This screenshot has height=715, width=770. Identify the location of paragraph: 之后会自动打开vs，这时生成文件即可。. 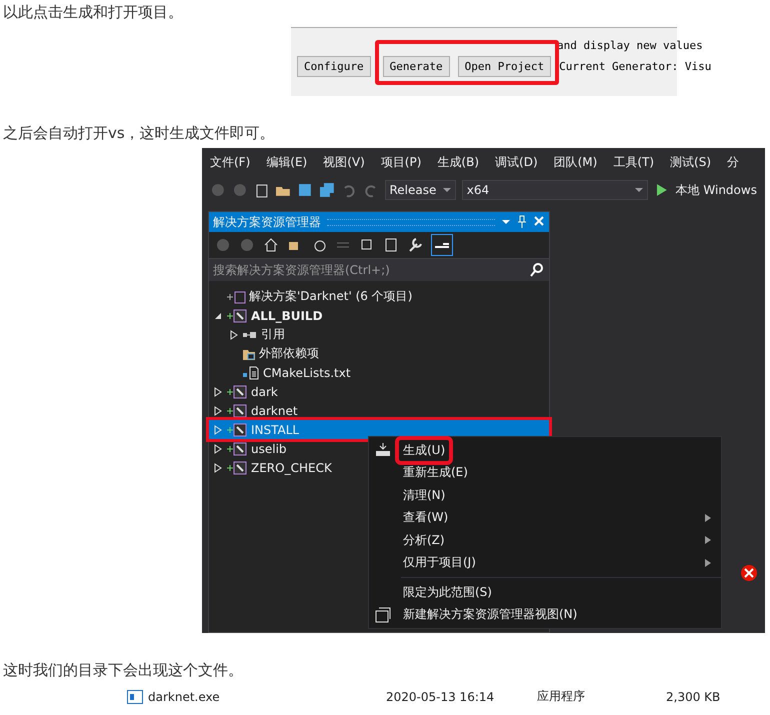
(139, 133).